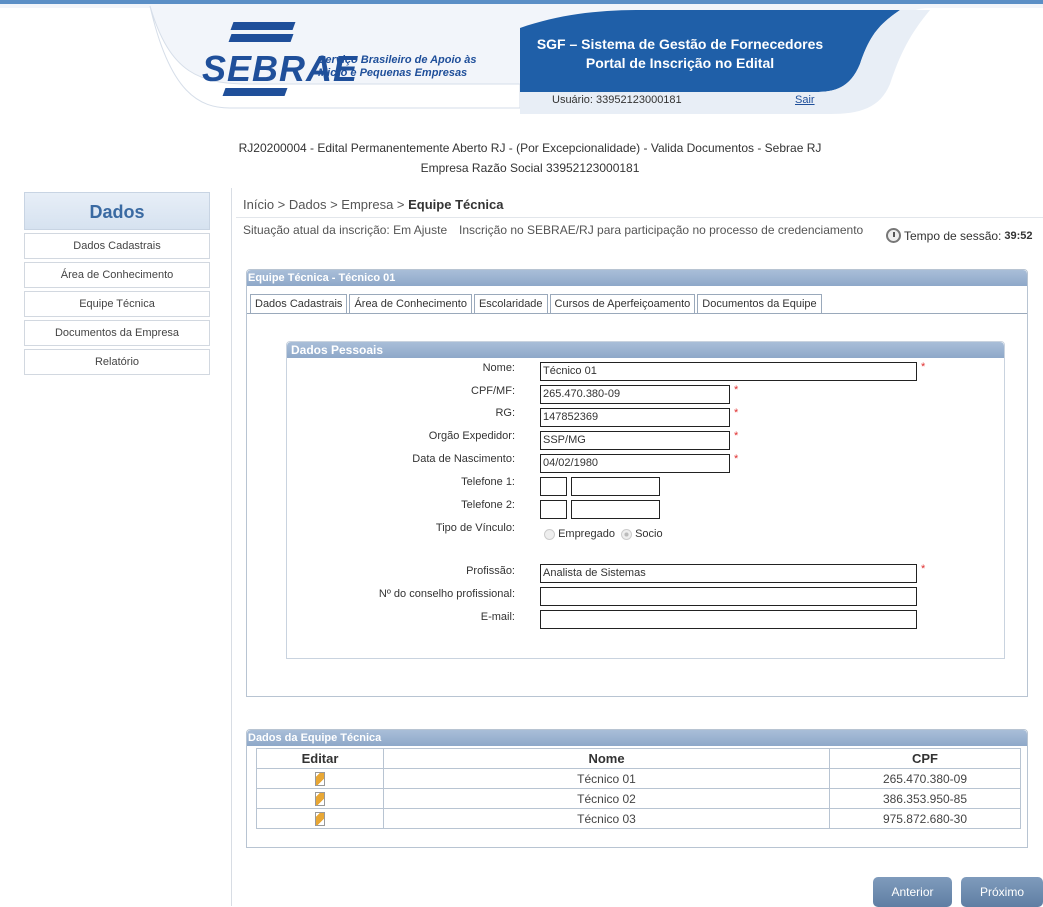 This screenshot has height=907, width=1043. What do you see at coordinates (728, 371) in the screenshot?
I see `nome-input: Técnico 01` at bounding box center [728, 371].